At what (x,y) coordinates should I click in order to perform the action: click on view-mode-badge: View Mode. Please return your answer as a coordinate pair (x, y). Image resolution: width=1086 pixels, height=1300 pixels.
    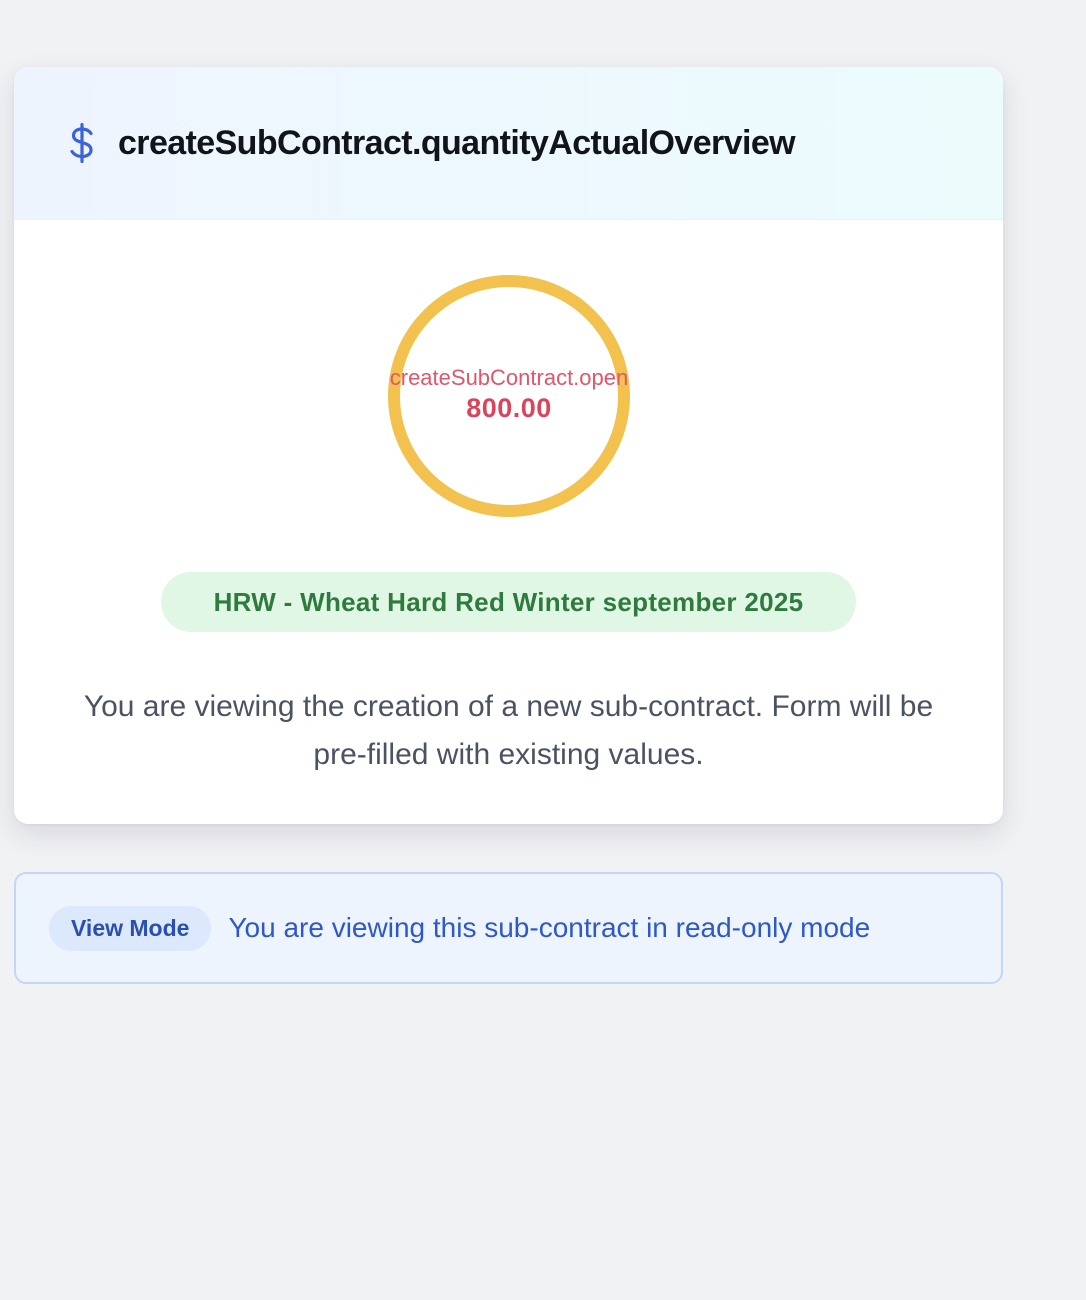
    Looking at the image, I should click on (130, 928).